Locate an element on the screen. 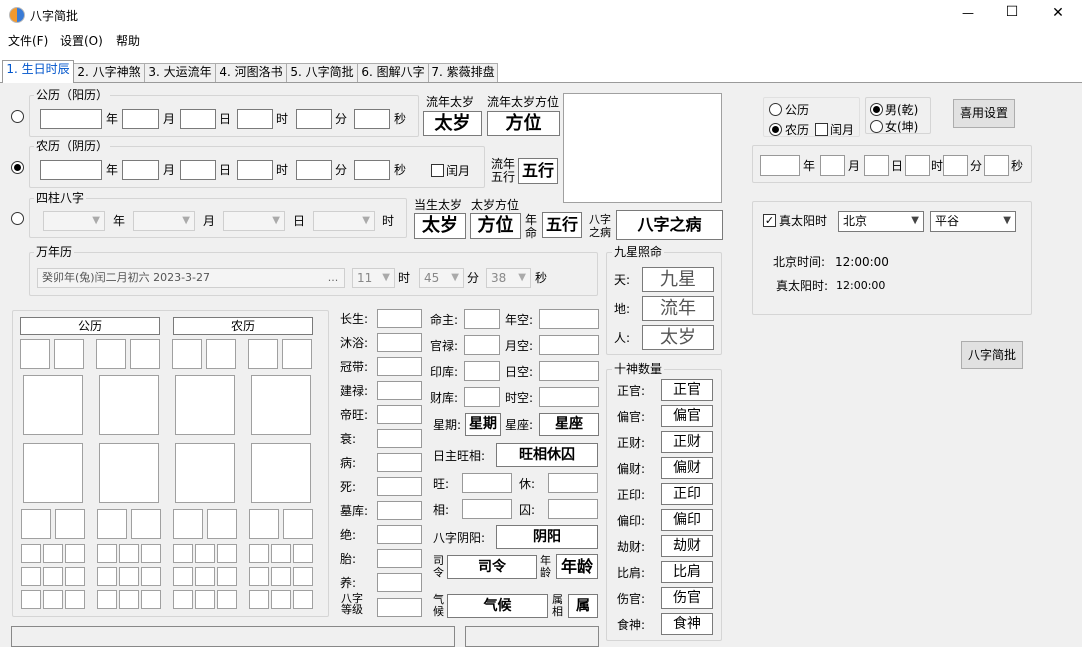 Image resolution: width=1082 pixels, height=647 pixels. solar-month-input is located at coordinates (140, 119).